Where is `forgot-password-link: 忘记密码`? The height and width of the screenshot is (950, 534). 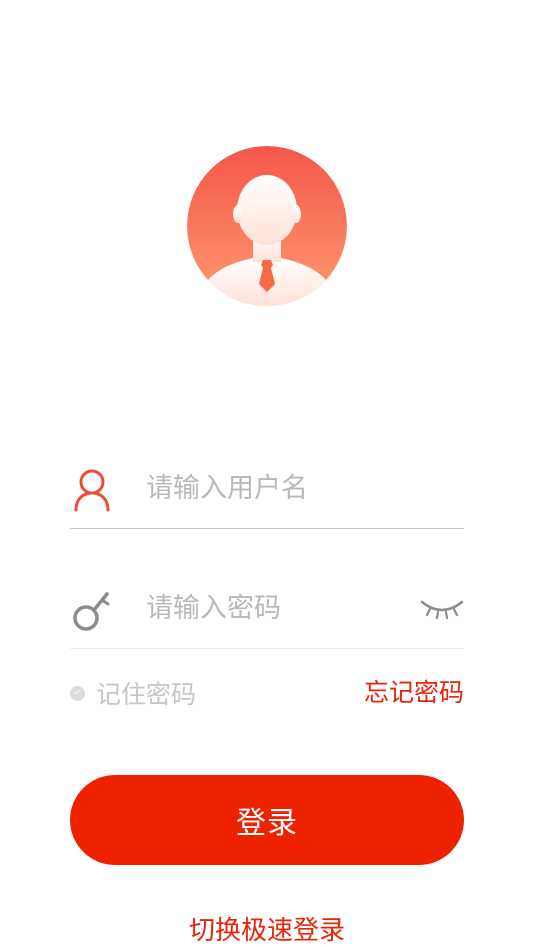 forgot-password-link: 忘记密码 is located at coordinates (414, 693).